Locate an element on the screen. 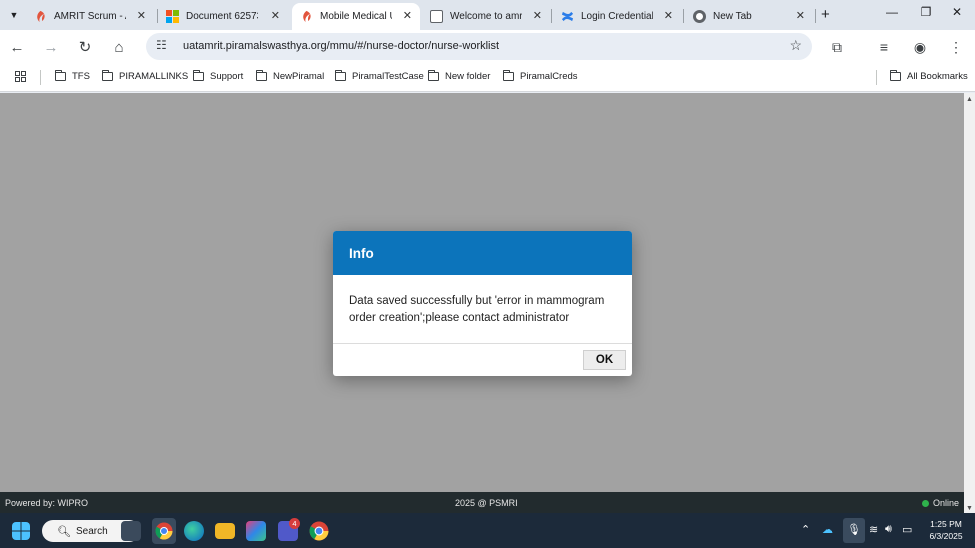 The image size is (975, 548). bookmark-folder: PIRAMALLINKS is located at coordinates (144, 76).